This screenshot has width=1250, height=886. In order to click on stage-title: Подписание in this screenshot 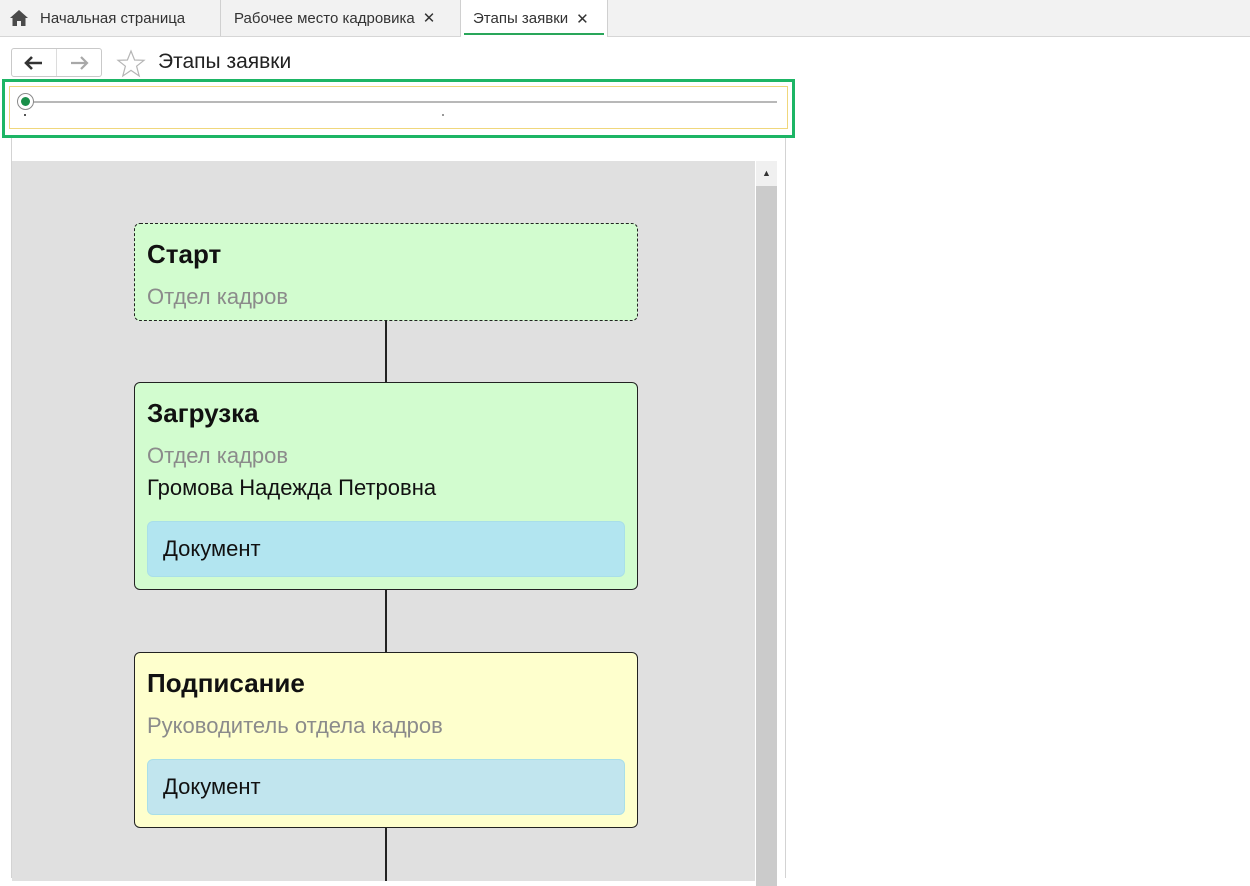, I will do `click(226, 683)`.